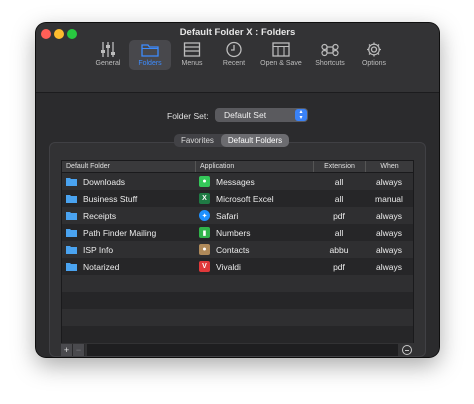 The height and width of the screenshot is (404, 474). I want to click on minus-circle-icon, so click(407, 350).